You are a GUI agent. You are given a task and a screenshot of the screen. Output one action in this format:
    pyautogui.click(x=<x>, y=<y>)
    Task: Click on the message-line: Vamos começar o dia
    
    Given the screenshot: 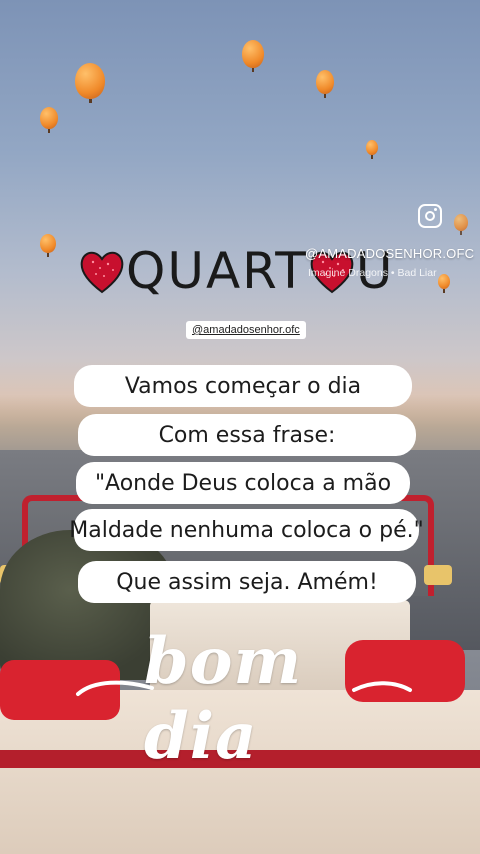 What is the action you would take?
    pyautogui.click(x=243, y=386)
    